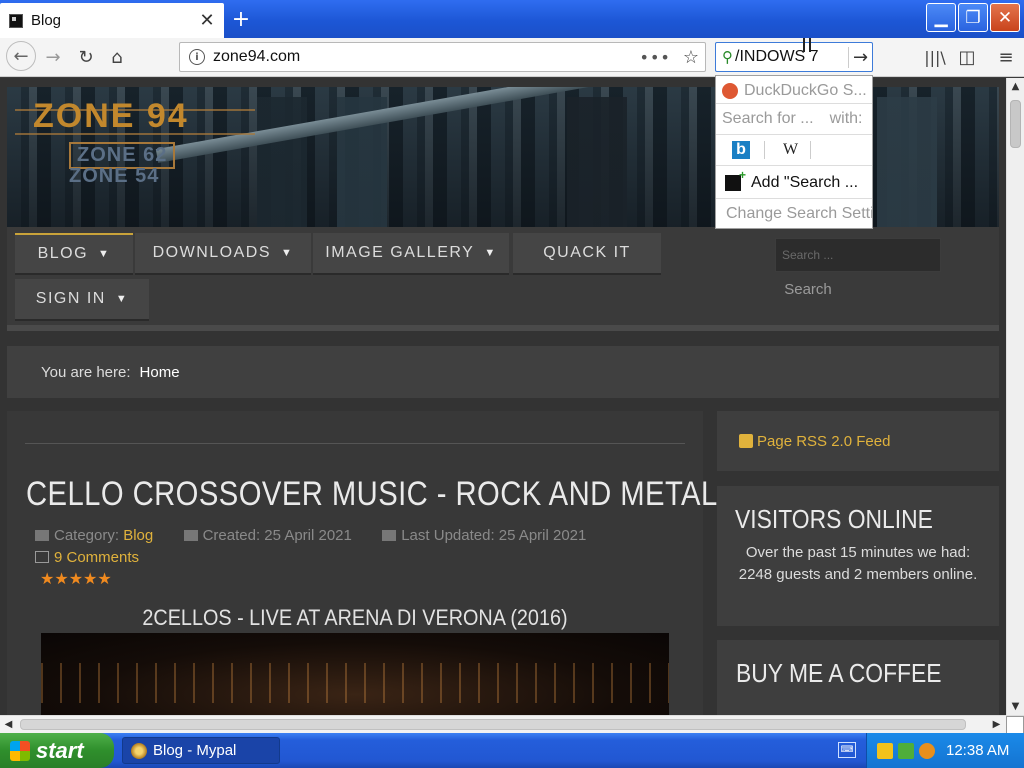 The height and width of the screenshot is (768, 1024). Describe the element at coordinates (411, 254) in the screenshot. I see `menu-item-image-gallery: IMAGE GALLERY ▼` at that location.